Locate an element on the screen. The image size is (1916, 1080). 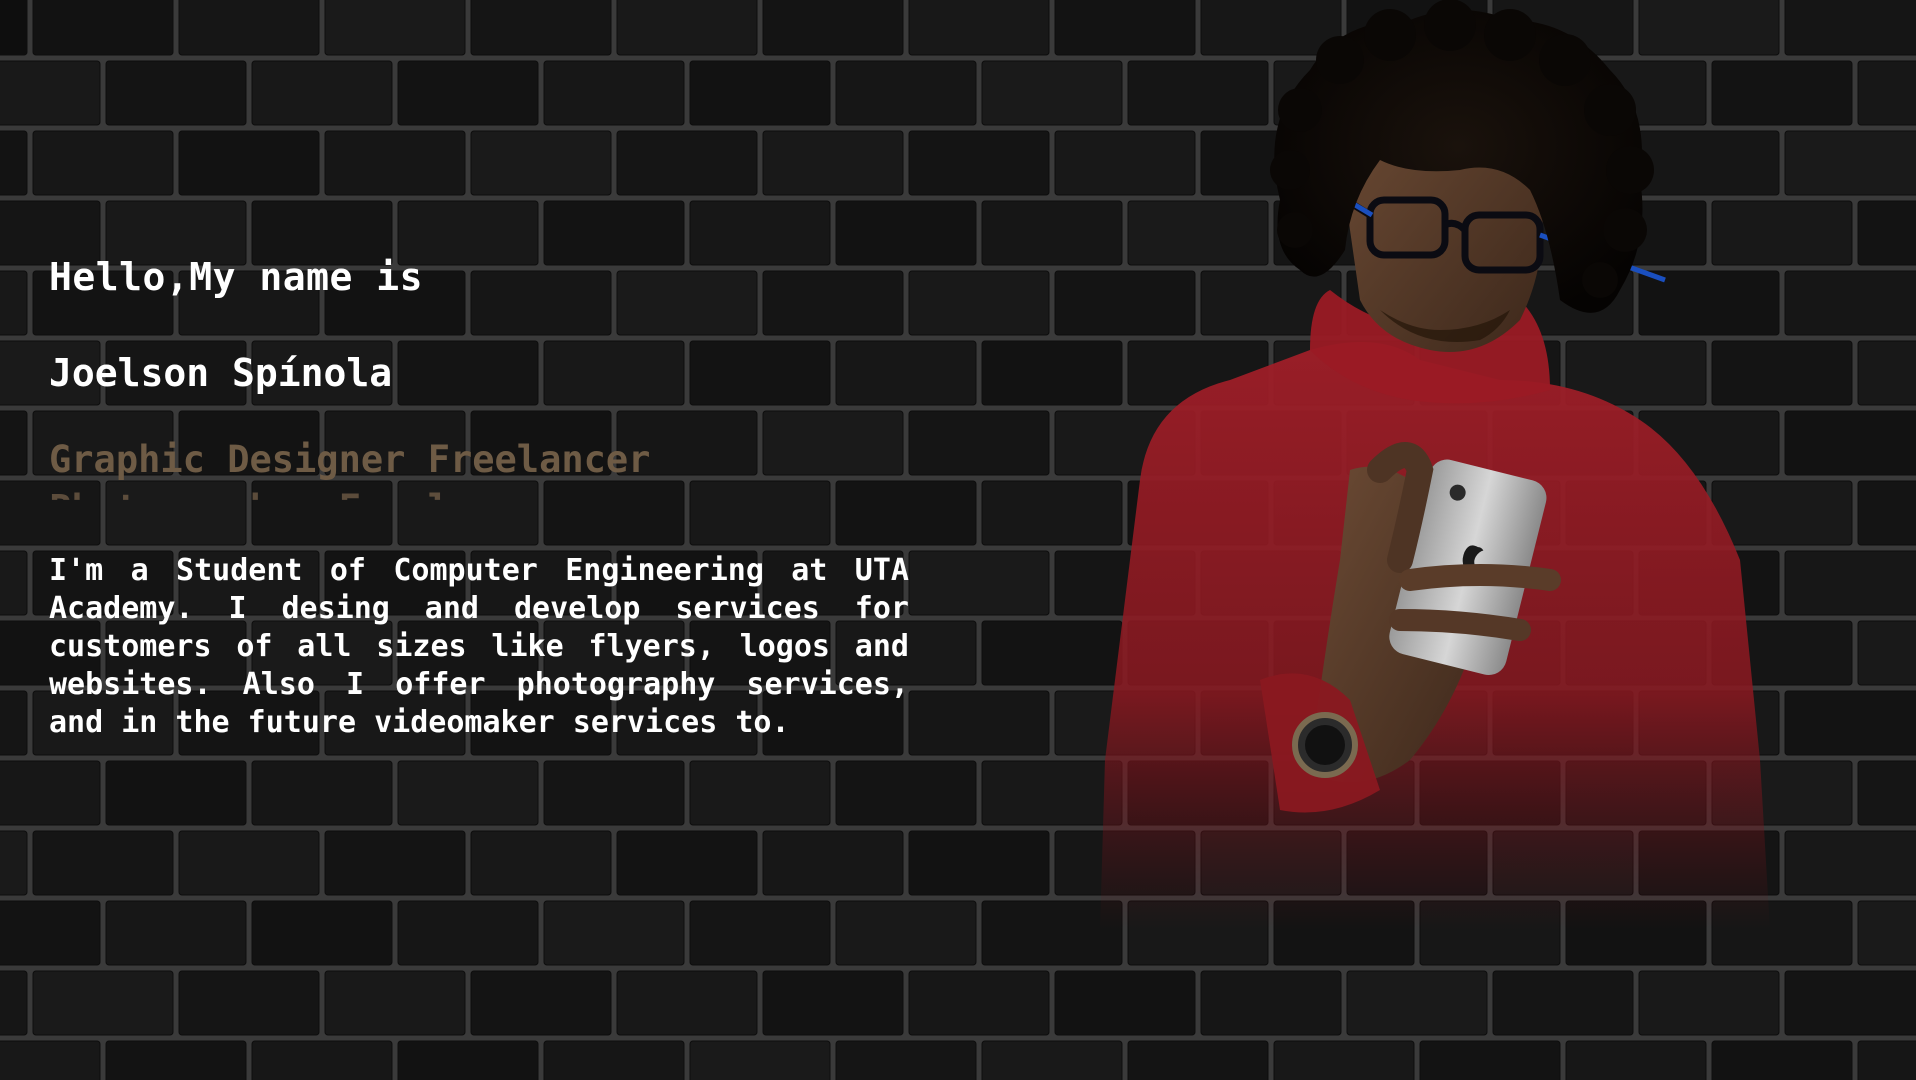
name-heading: Joelson Spínola is located at coordinates (221, 372).